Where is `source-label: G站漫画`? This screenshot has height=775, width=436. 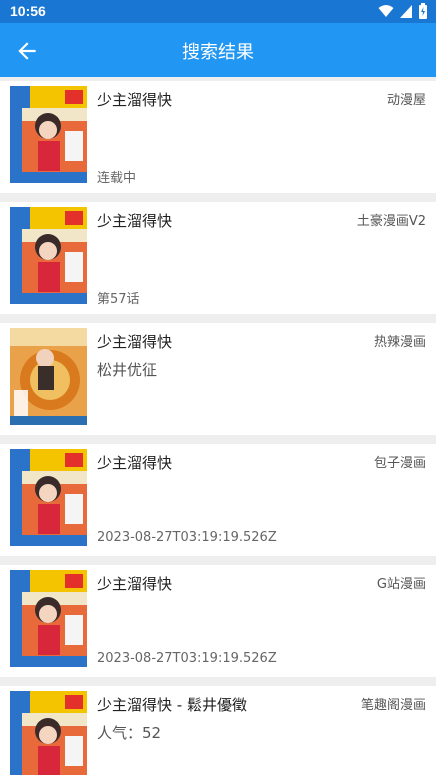
source-label: G站漫画 is located at coordinates (401, 584).